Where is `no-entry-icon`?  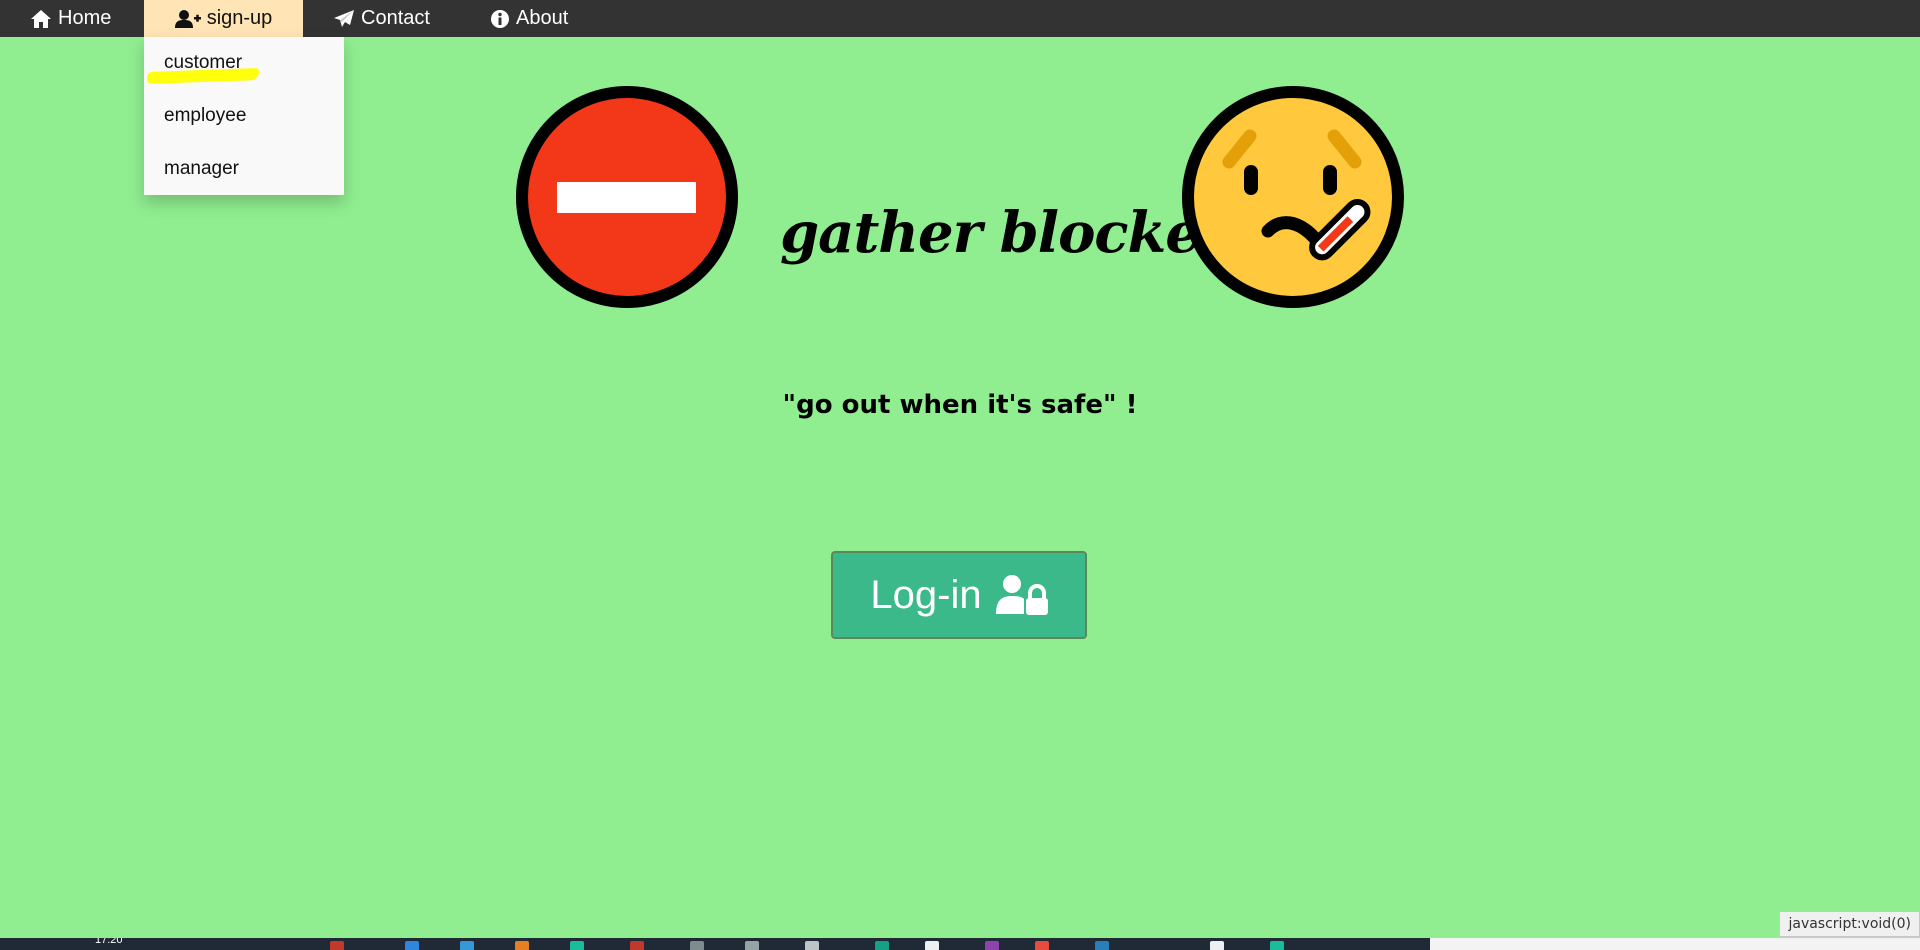 no-entry-icon is located at coordinates (627, 197).